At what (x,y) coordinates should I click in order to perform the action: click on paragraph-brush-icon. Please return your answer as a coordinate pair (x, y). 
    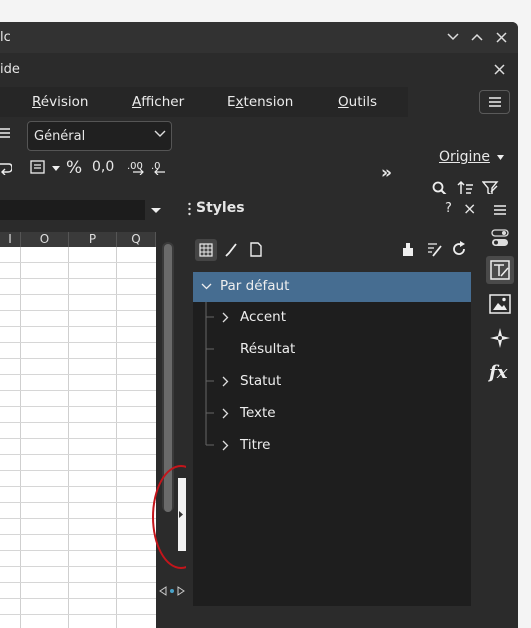
    Looking at the image, I should click on (231, 250).